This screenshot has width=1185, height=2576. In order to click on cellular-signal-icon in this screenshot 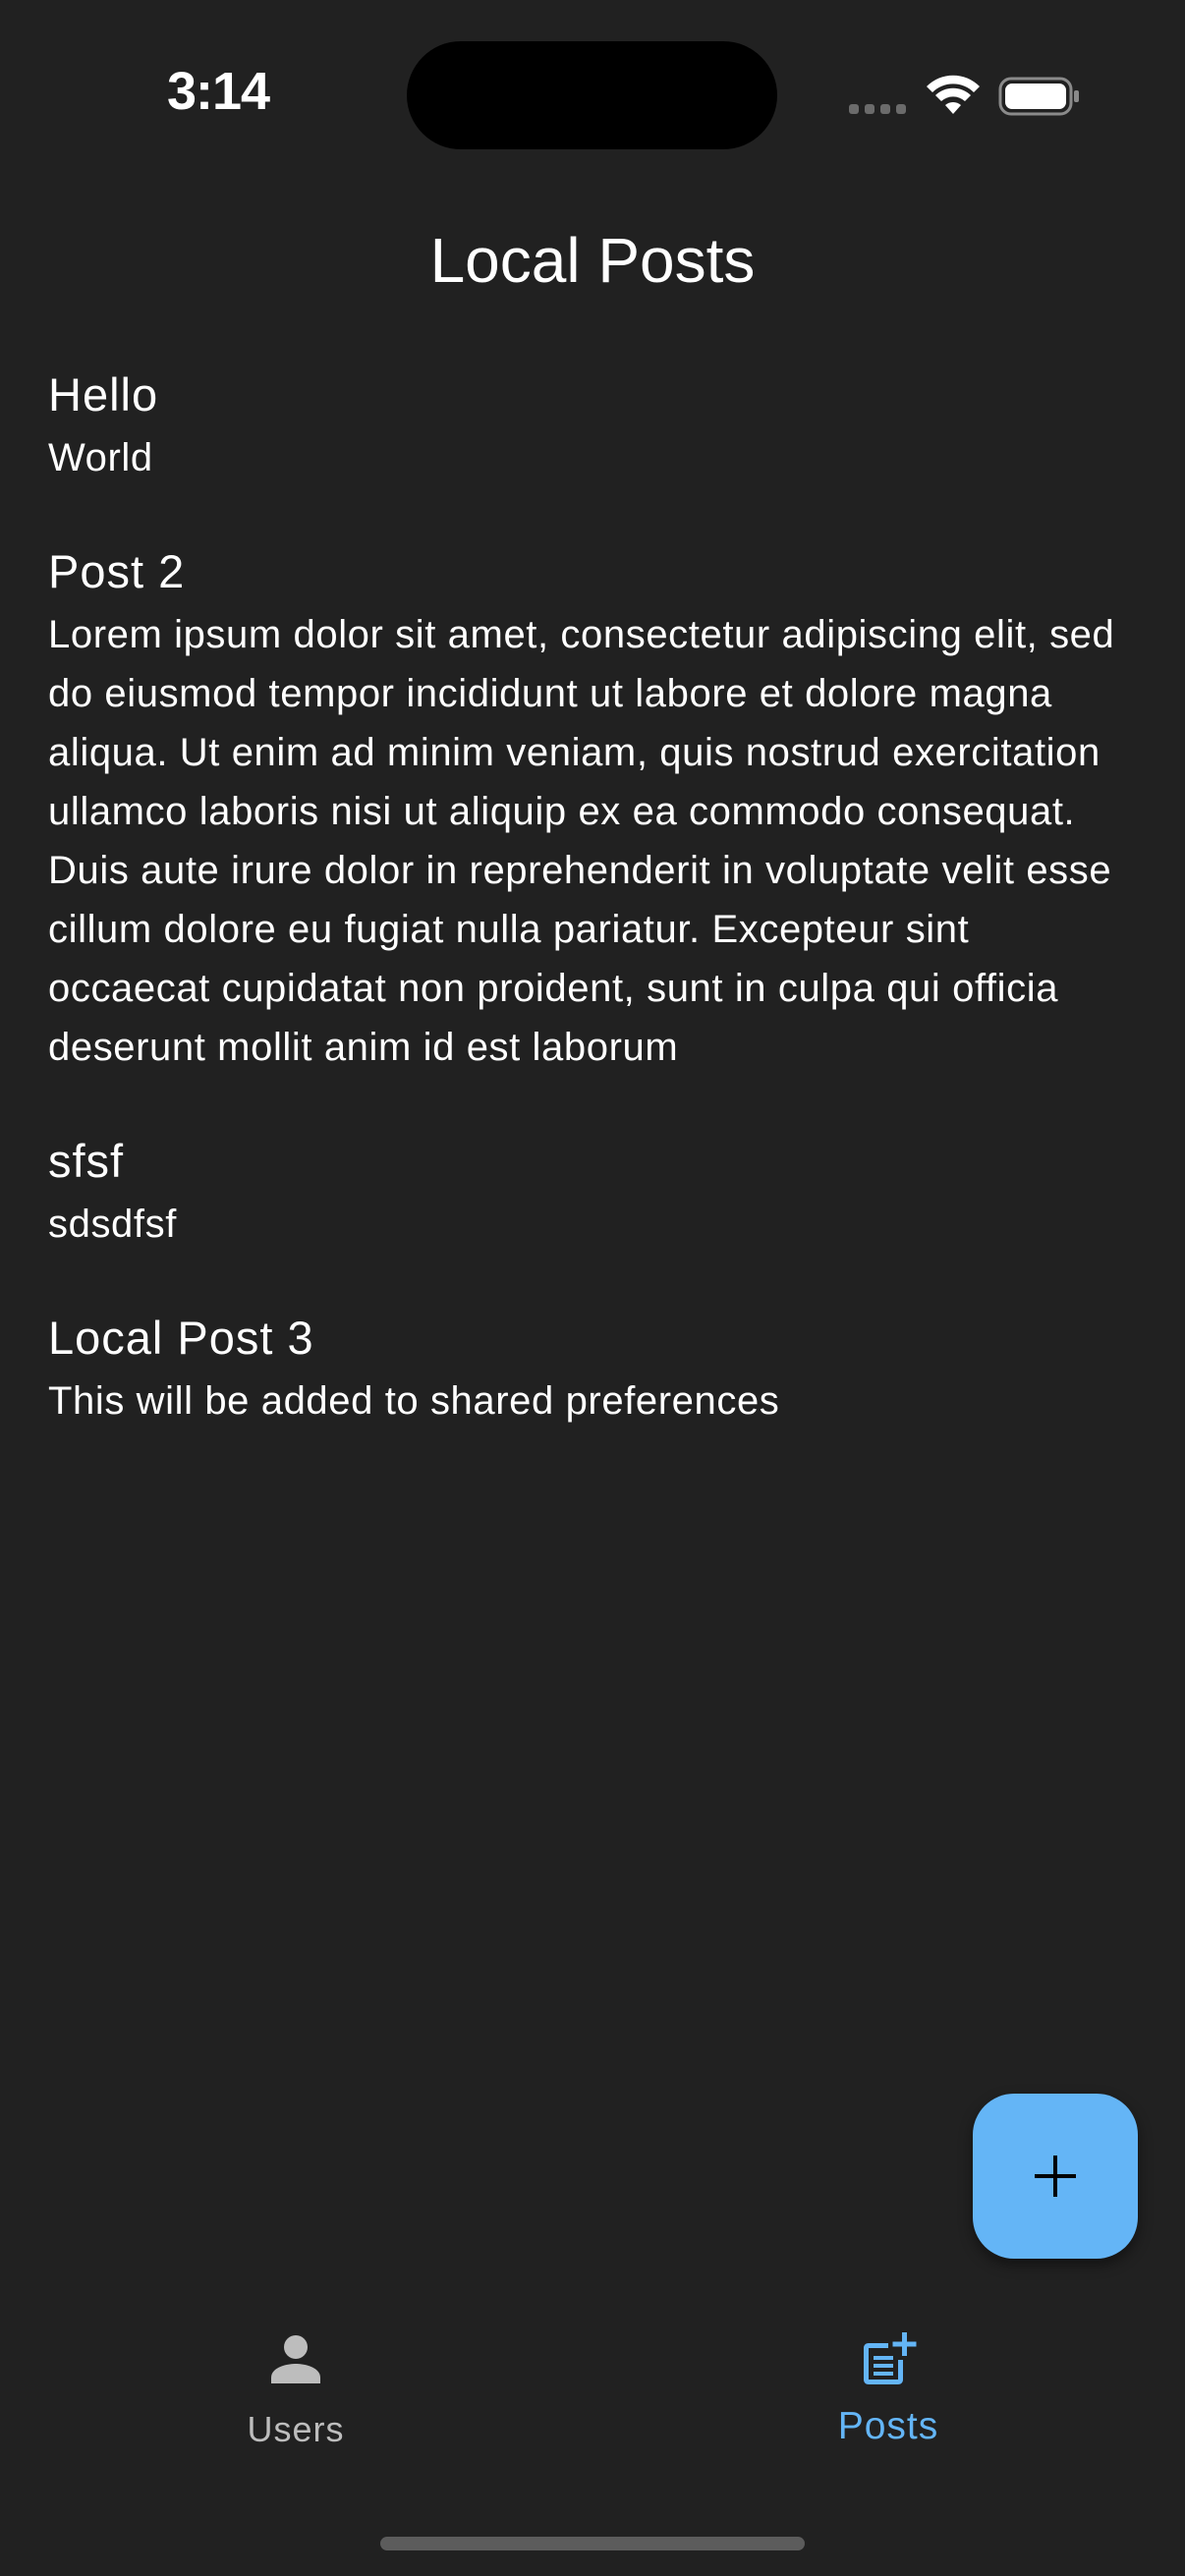, I will do `click(878, 109)`.